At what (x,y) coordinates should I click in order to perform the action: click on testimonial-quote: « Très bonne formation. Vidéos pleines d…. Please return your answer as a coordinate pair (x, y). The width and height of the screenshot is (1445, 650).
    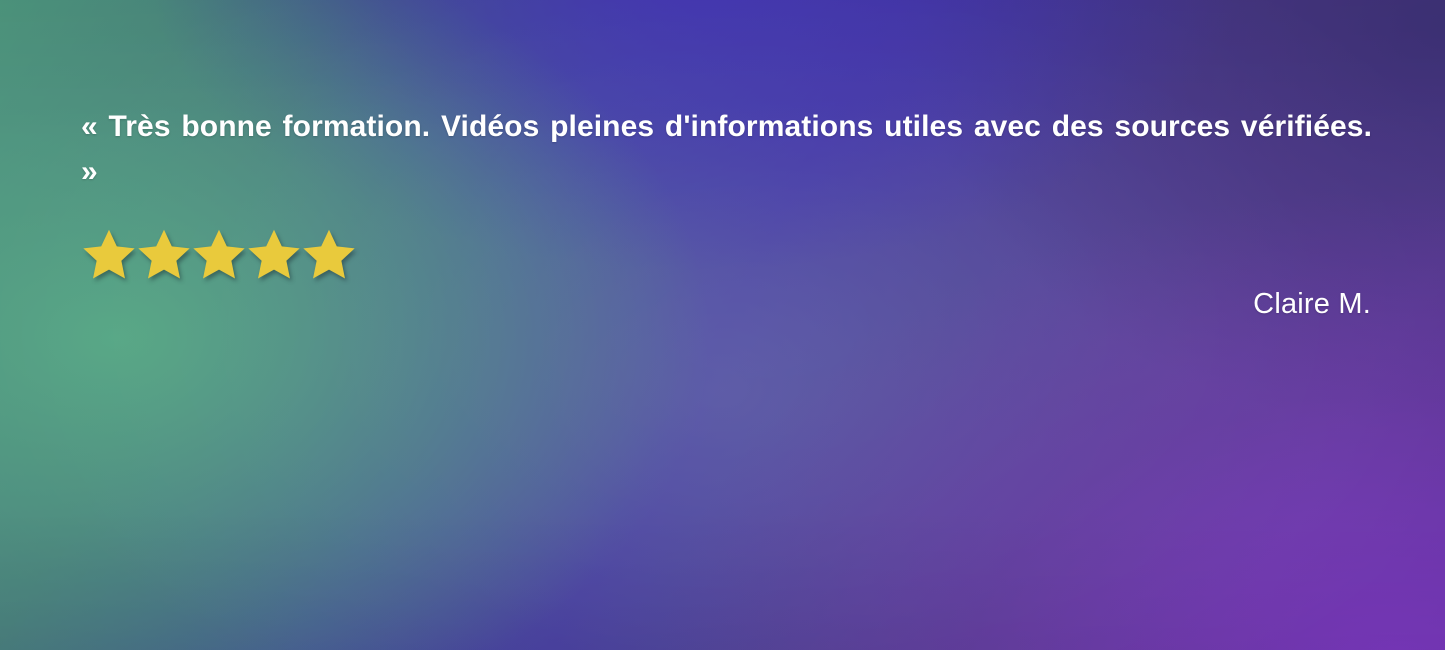
    Looking at the image, I should click on (726, 149).